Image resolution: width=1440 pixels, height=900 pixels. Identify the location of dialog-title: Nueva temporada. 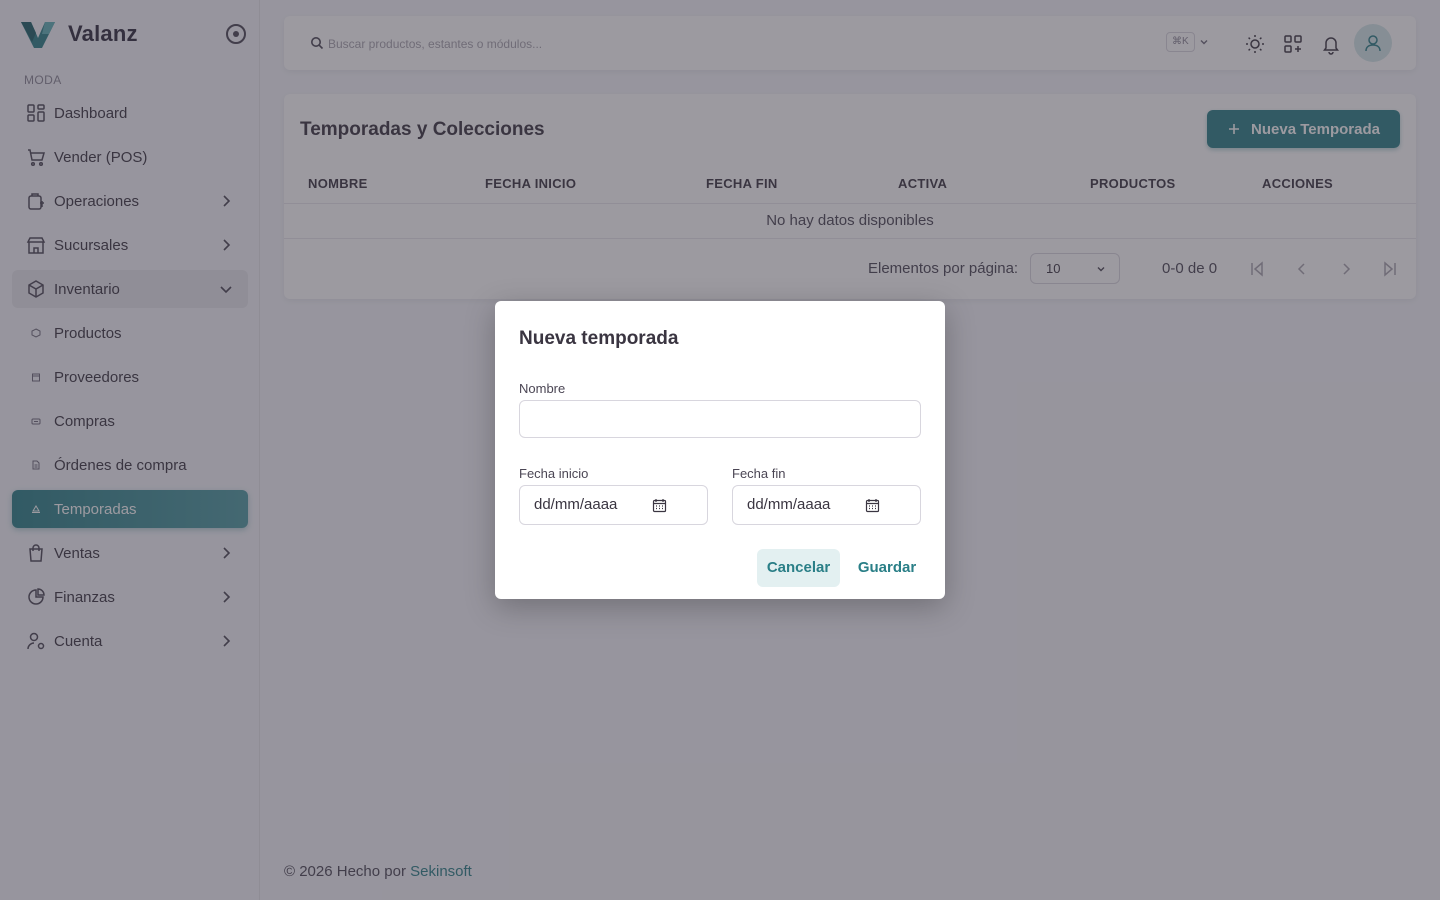
(599, 338).